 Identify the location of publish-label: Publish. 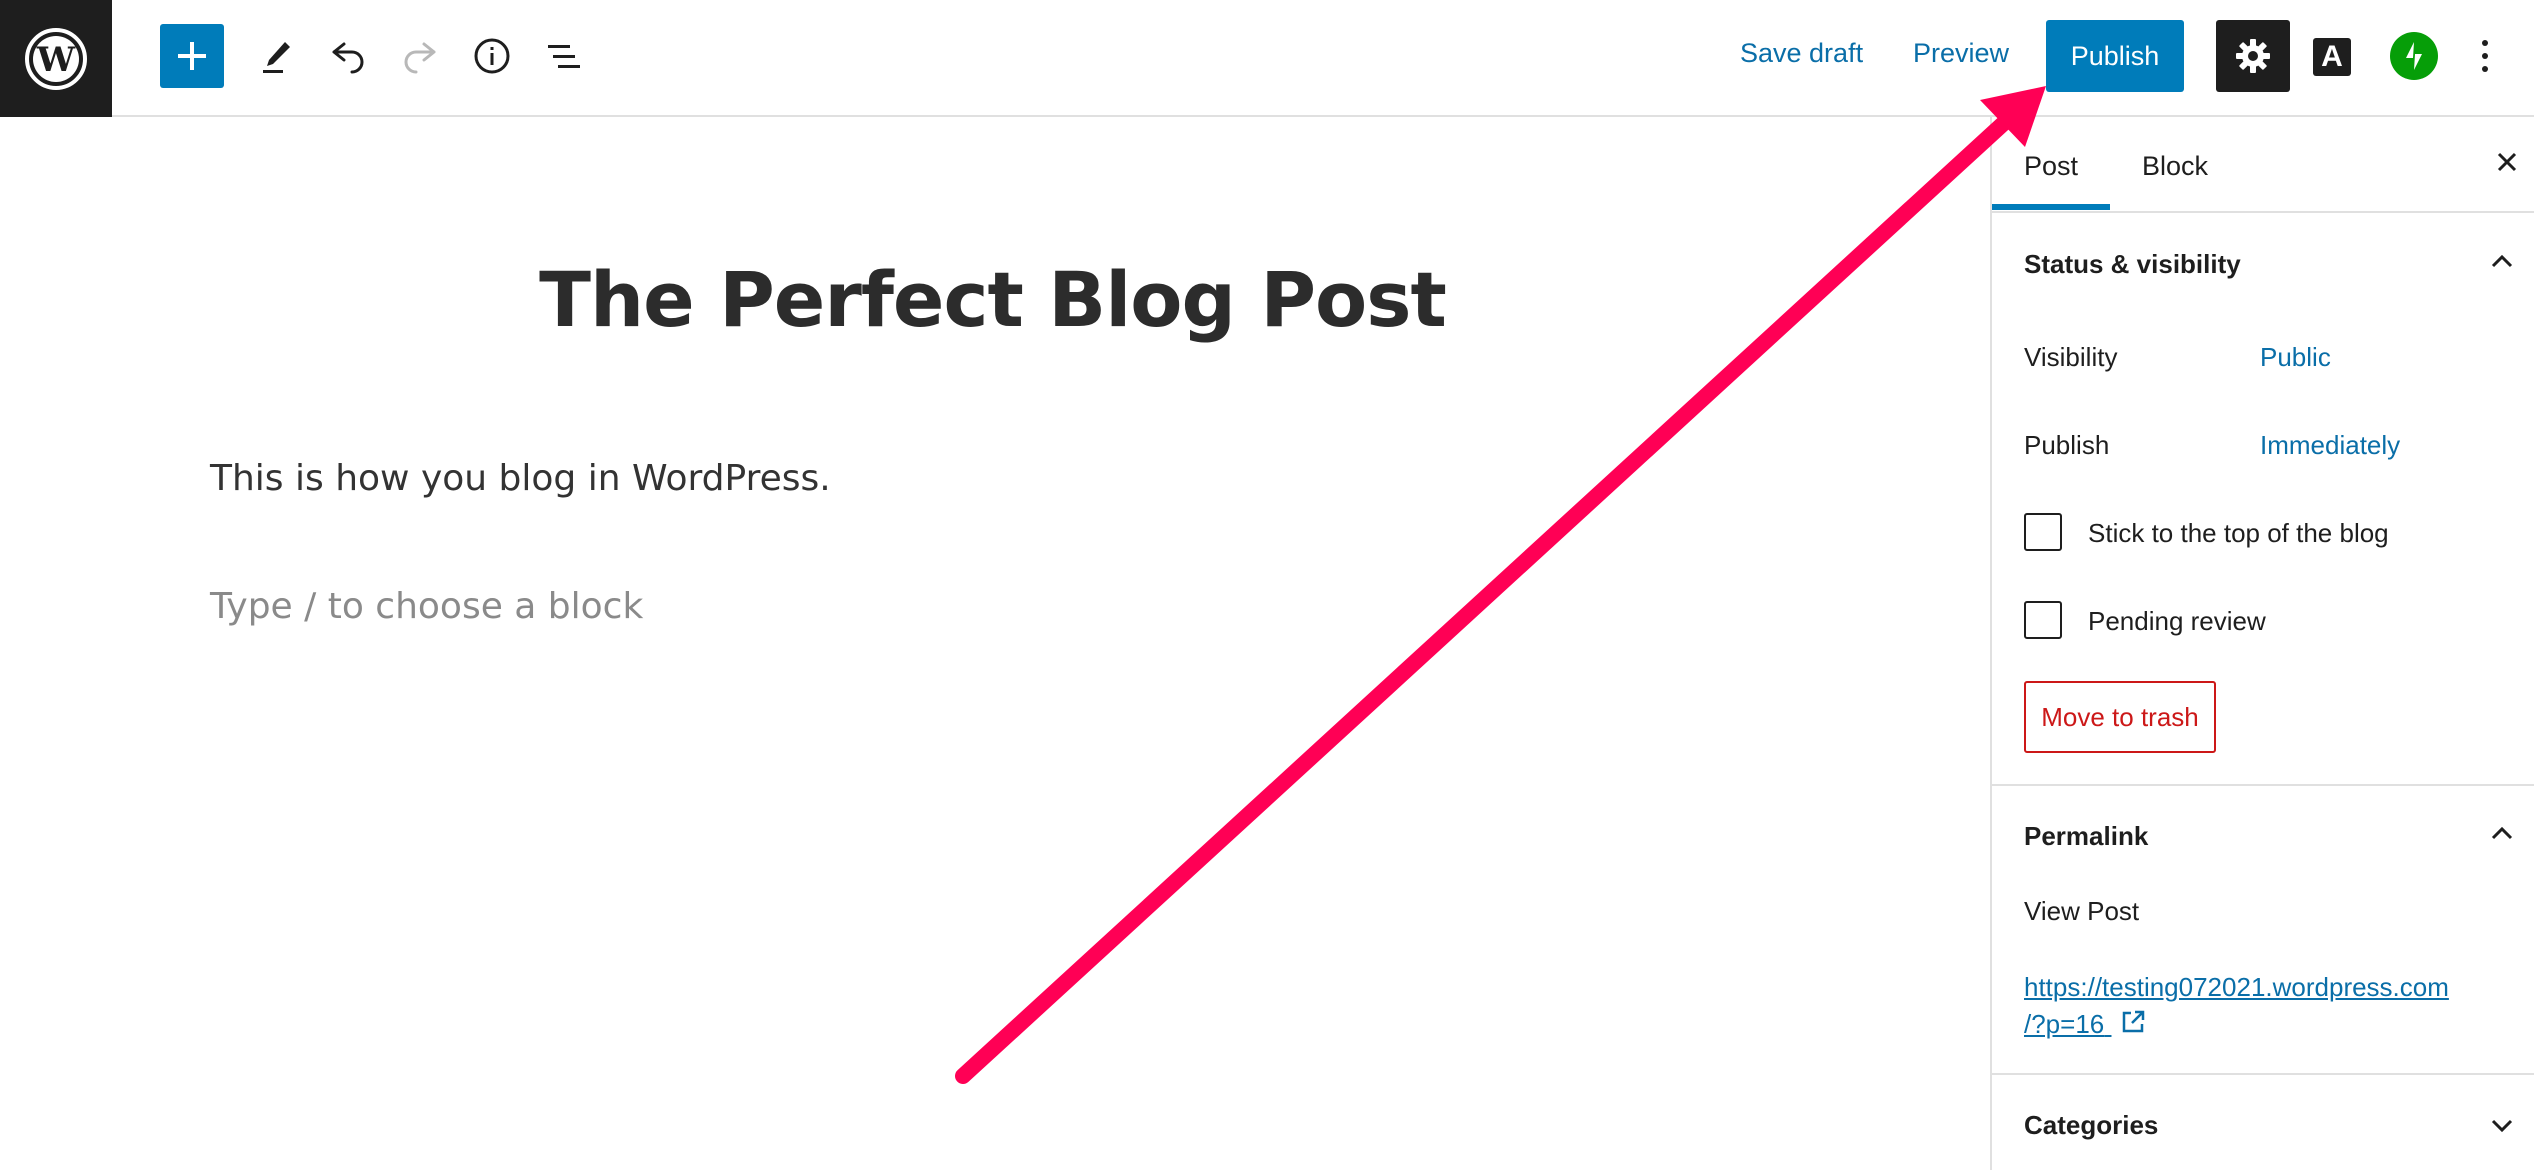
(2067, 445).